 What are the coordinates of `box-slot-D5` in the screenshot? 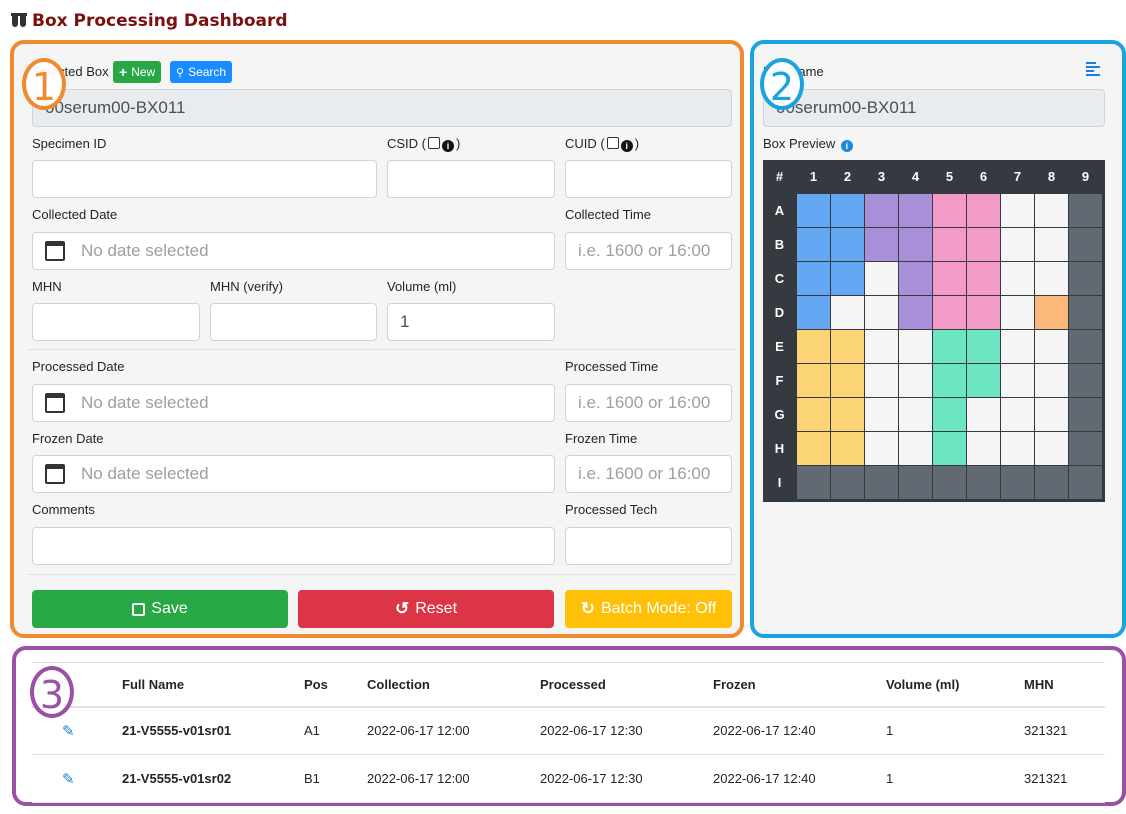 It's located at (949, 312).